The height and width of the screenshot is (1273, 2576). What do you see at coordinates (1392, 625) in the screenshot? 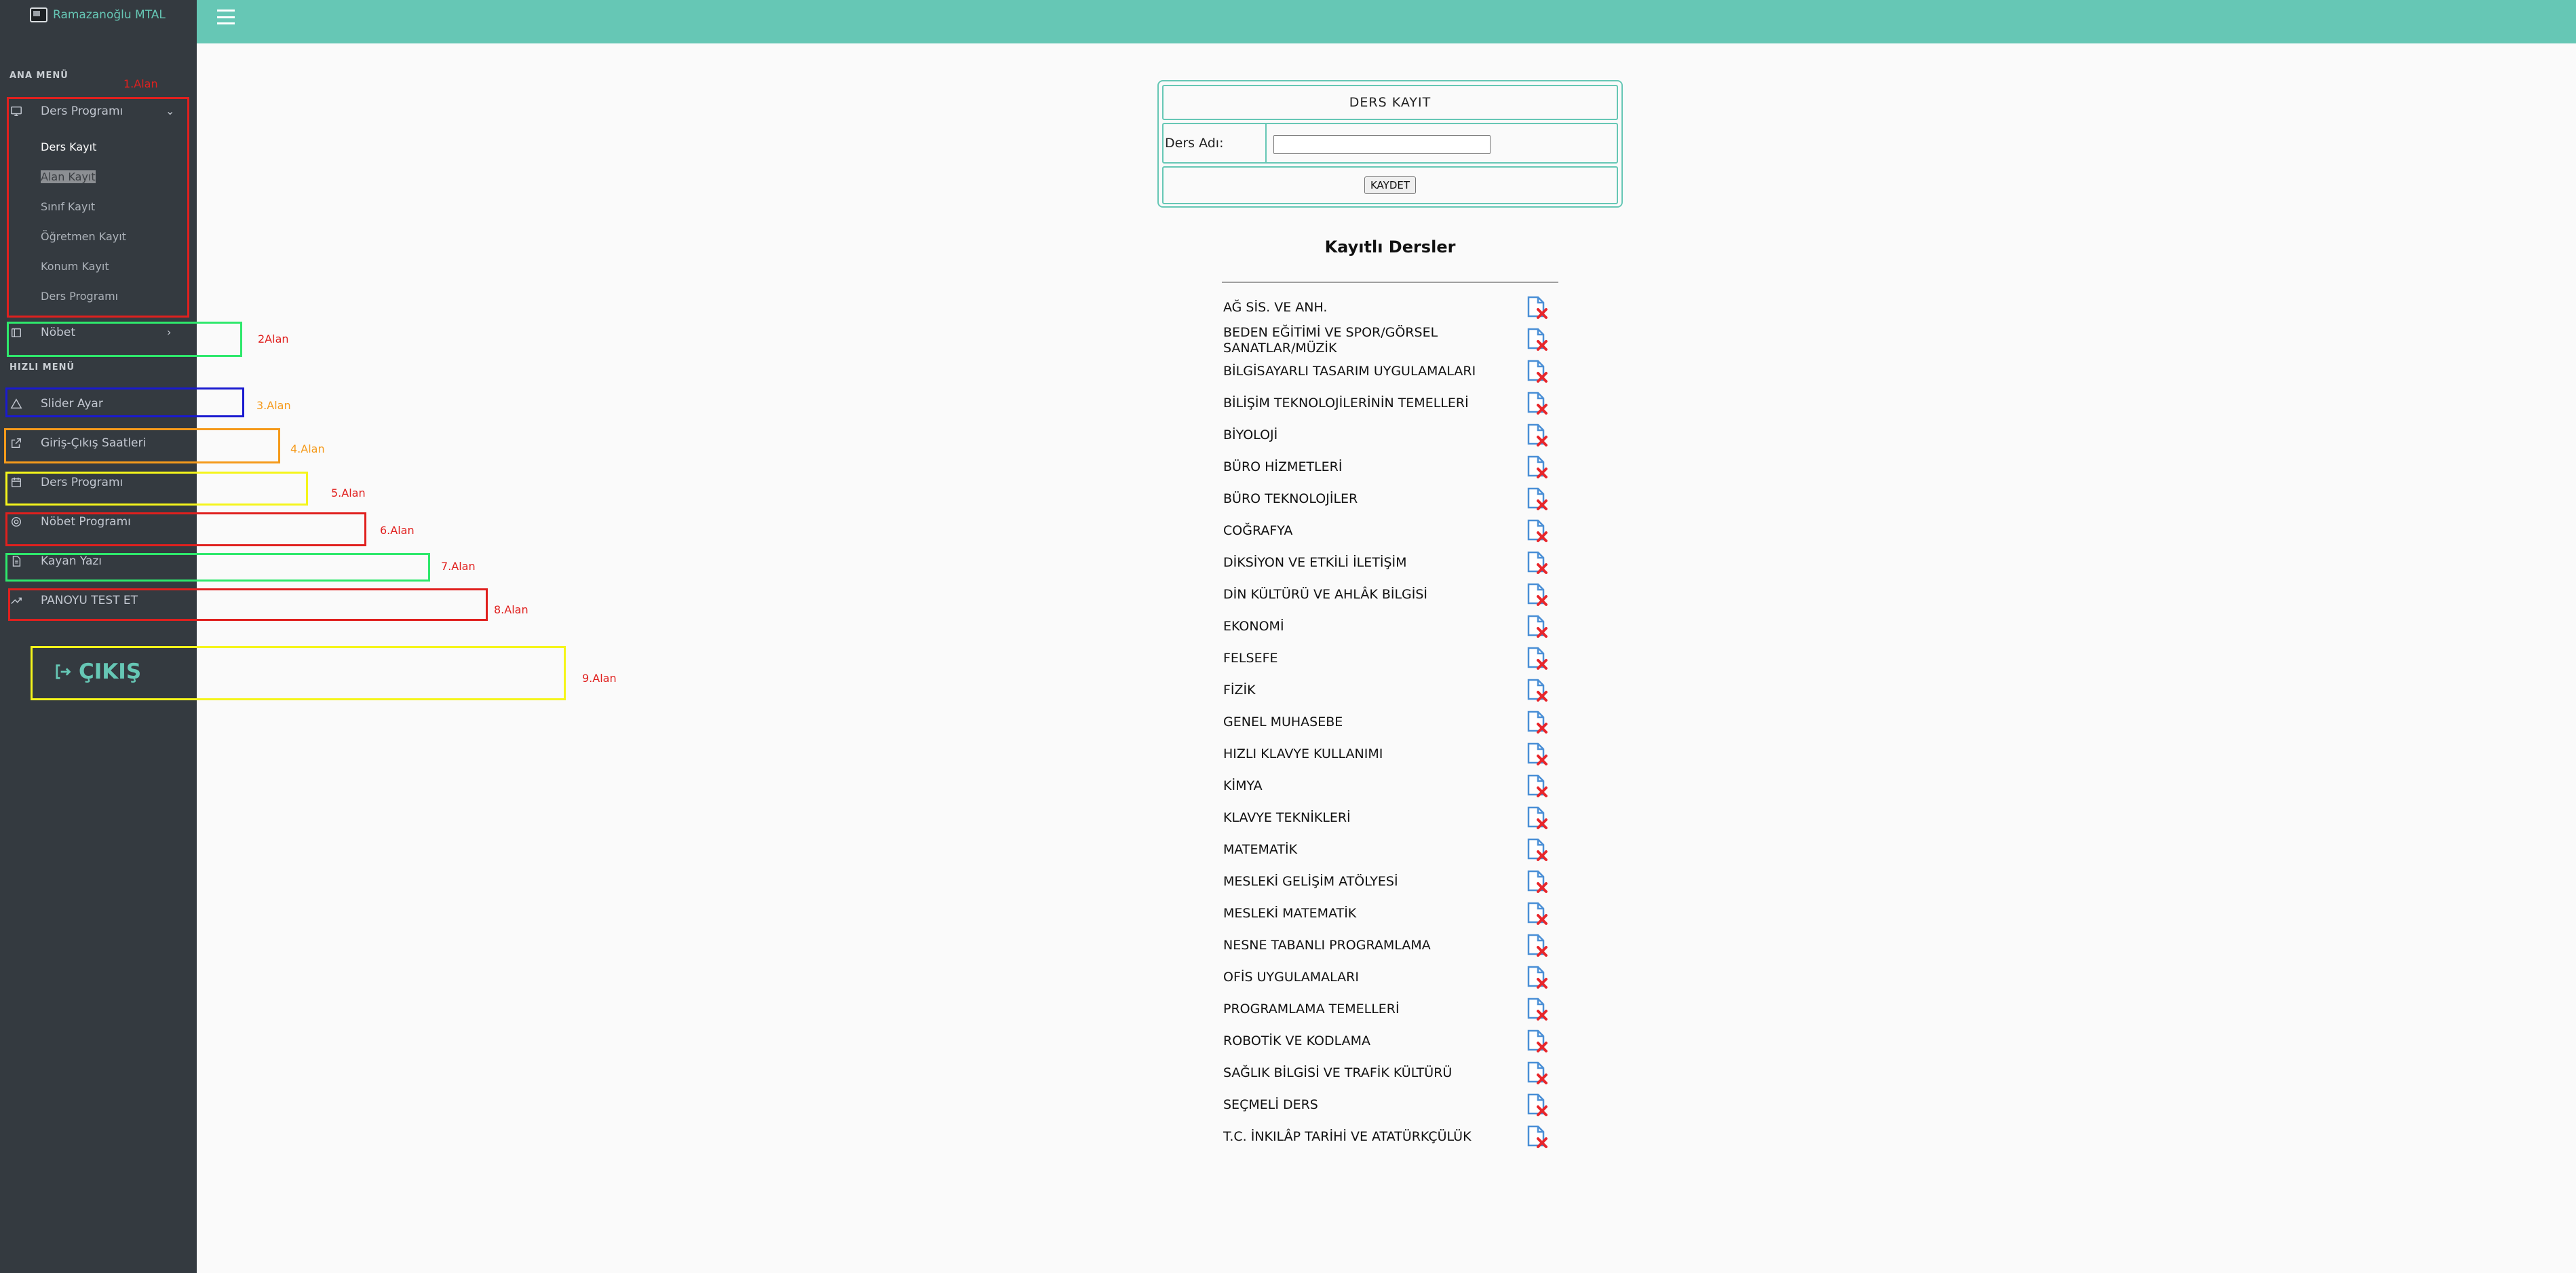
I see `course-row: EKONOMİ` at bounding box center [1392, 625].